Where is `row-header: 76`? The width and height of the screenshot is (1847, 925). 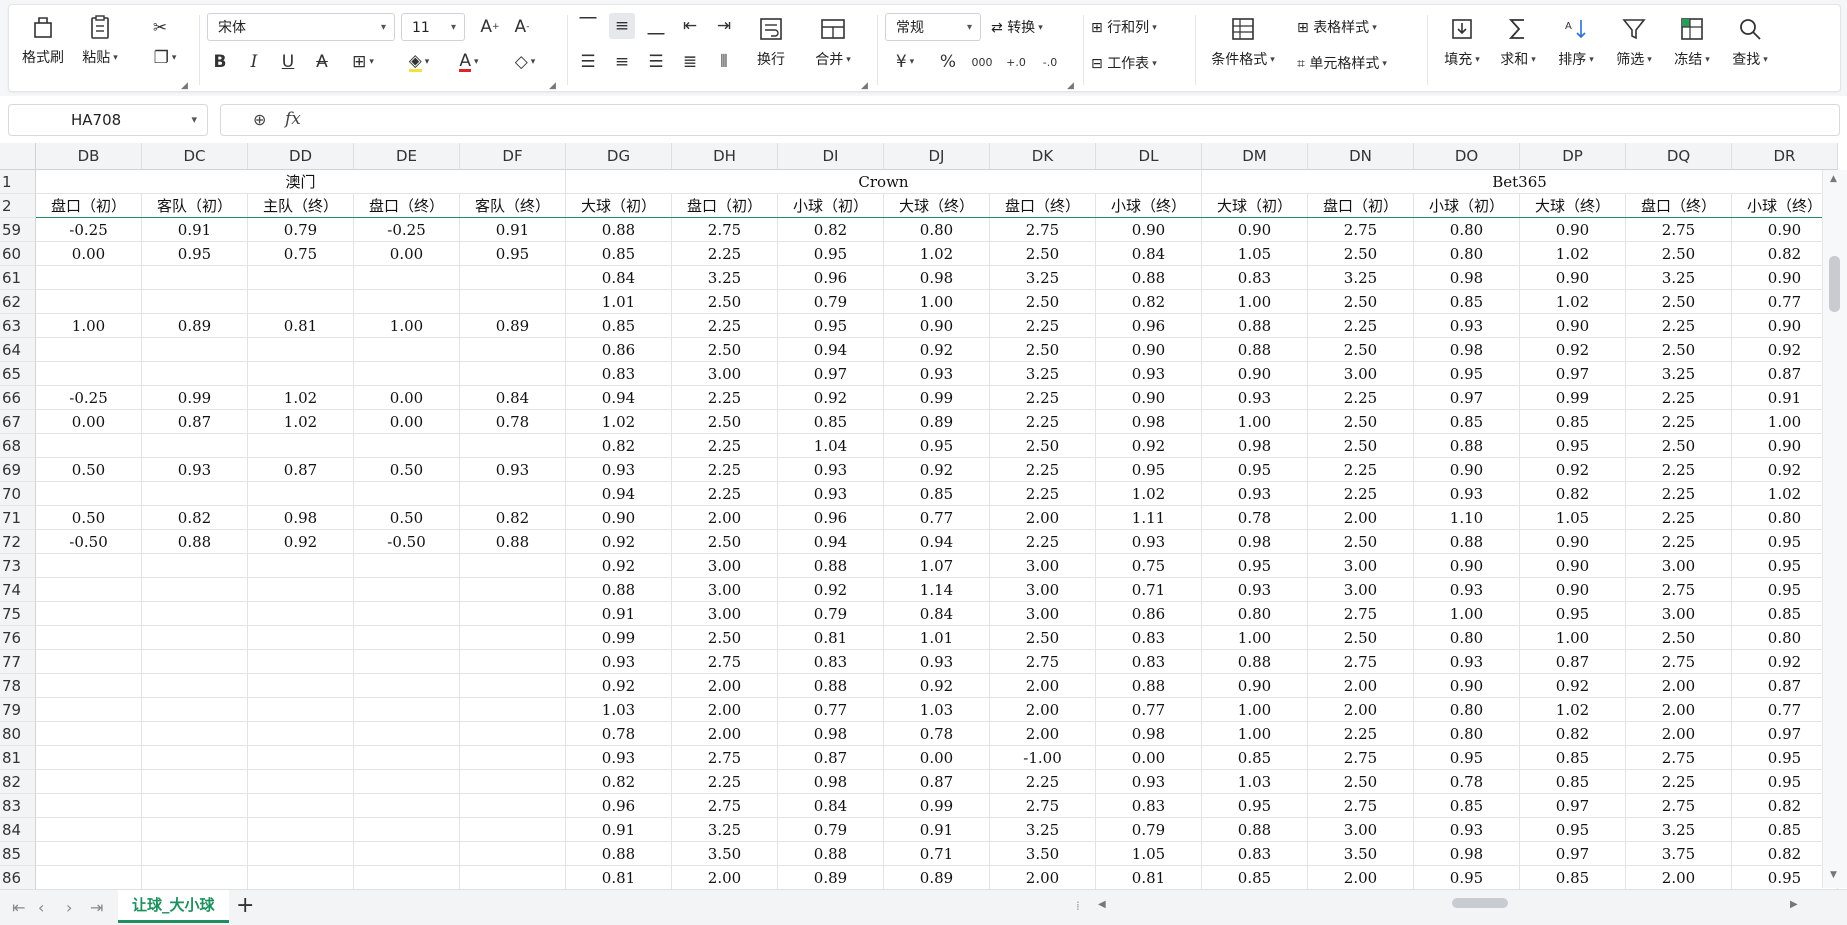 row-header: 76 is located at coordinates (18, 638).